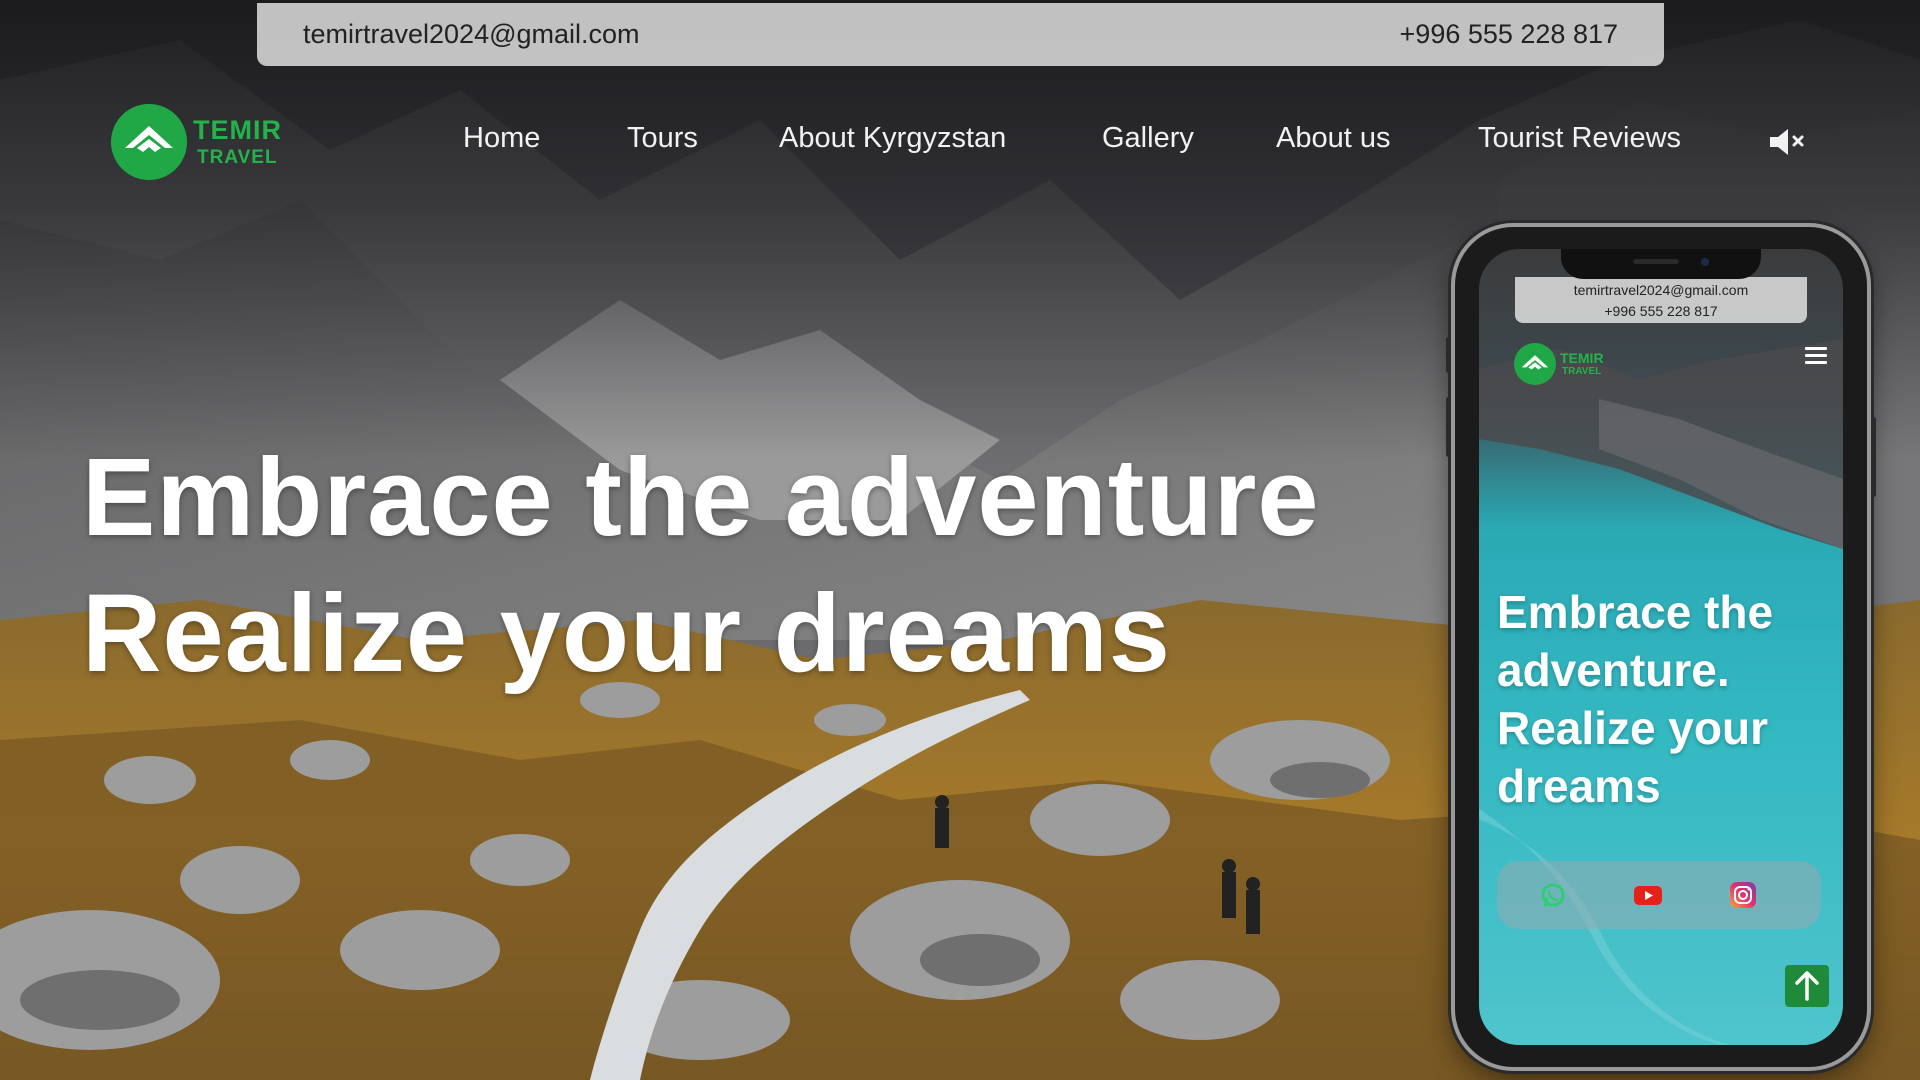 The width and height of the screenshot is (1920, 1080). What do you see at coordinates (1787, 142) in the screenshot?
I see `speaker-muted-icon` at bounding box center [1787, 142].